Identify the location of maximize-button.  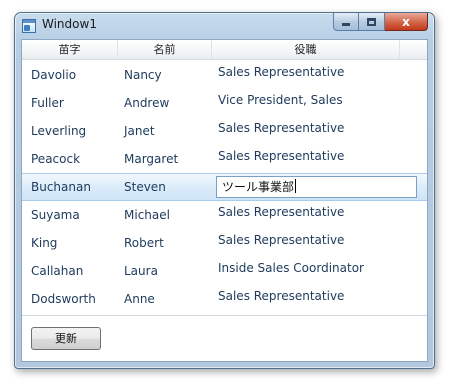
(372, 22).